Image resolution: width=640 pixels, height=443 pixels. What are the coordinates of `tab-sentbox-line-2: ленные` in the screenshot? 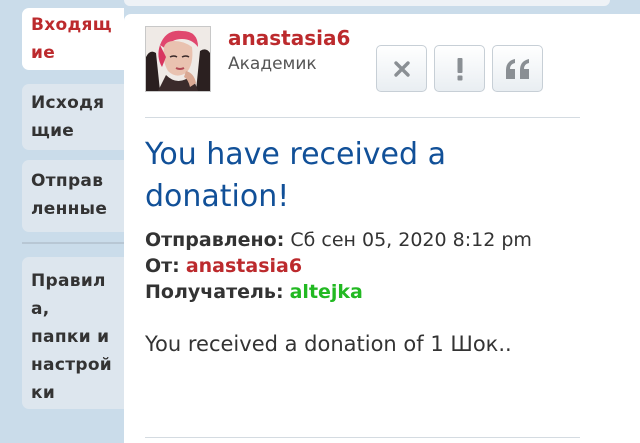 It's located at (69, 209).